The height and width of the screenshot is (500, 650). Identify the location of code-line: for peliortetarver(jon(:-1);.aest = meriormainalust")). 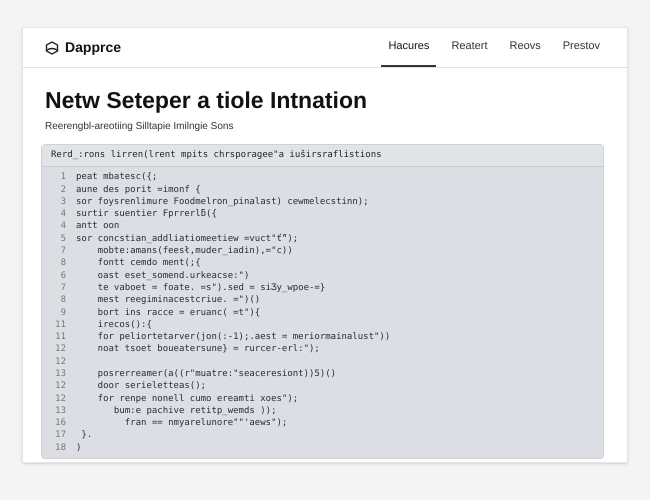
(243, 337).